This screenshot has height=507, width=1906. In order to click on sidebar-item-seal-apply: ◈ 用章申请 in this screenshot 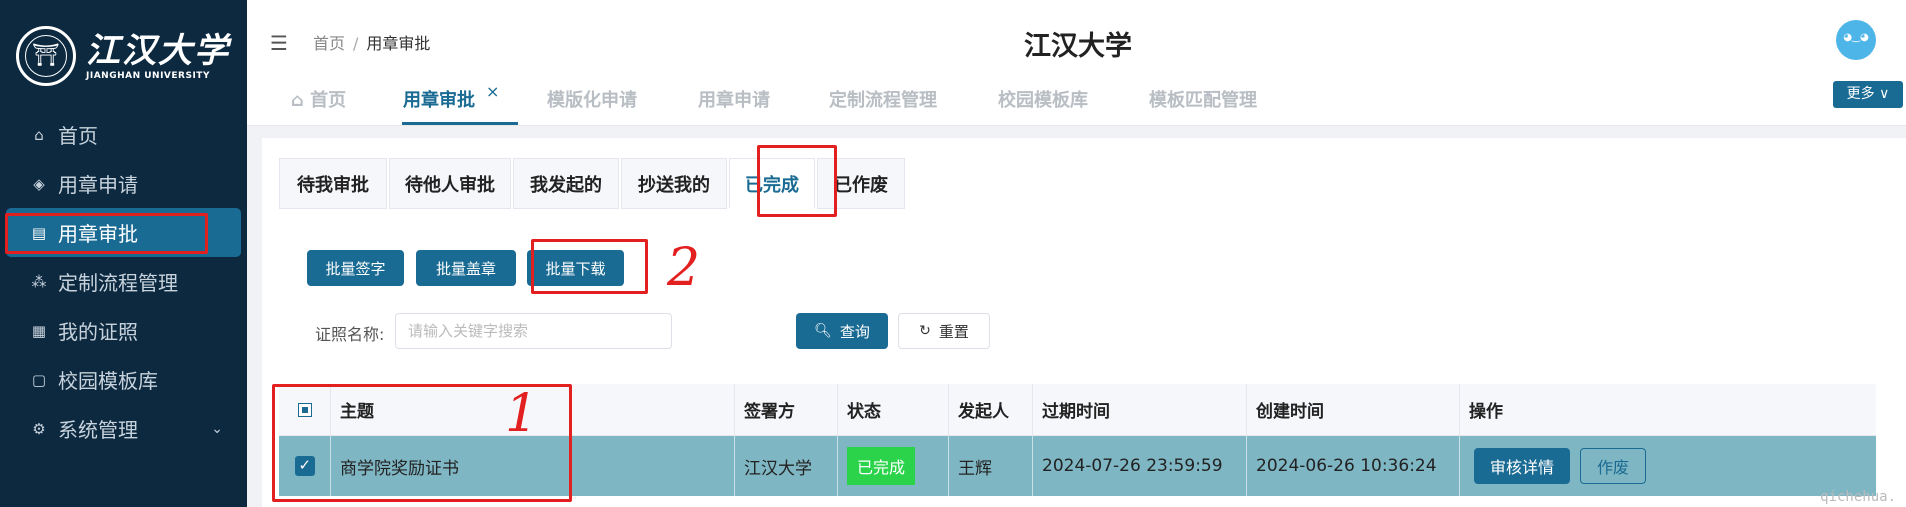, I will do `click(123, 183)`.